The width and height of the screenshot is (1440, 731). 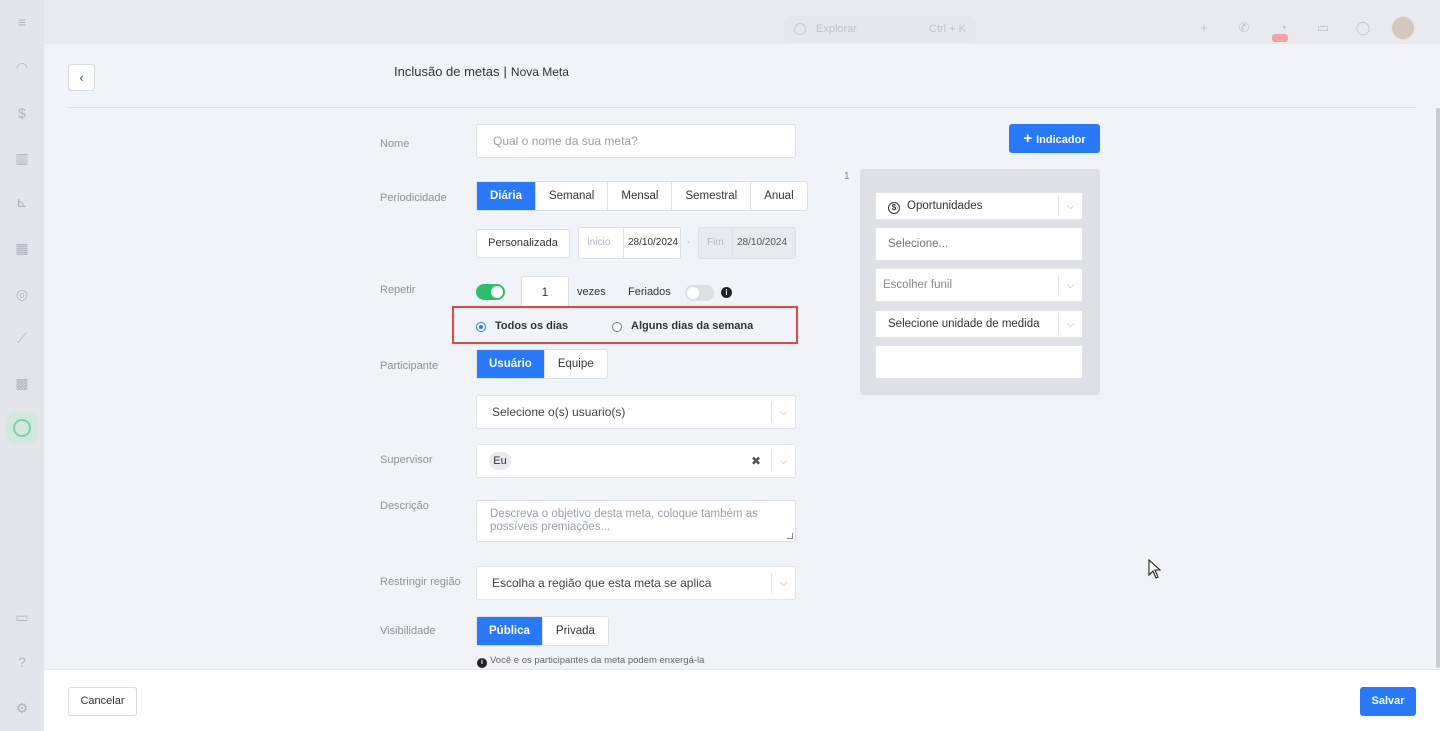 What do you see at coordinates (756, 461) in the screenshot?
I see `clear-icon: ✖` at bounding box center [756, 461].